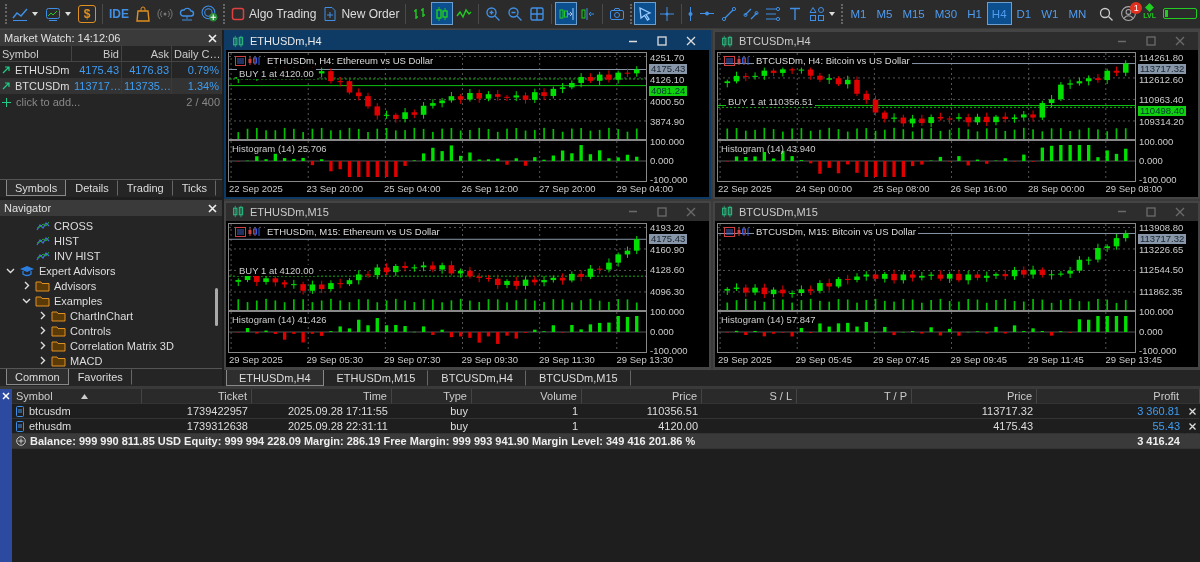 This screenshot has width=1200, height=562. I want to click on order-label: BUY 1 at 110356.51, so click(770, 102).